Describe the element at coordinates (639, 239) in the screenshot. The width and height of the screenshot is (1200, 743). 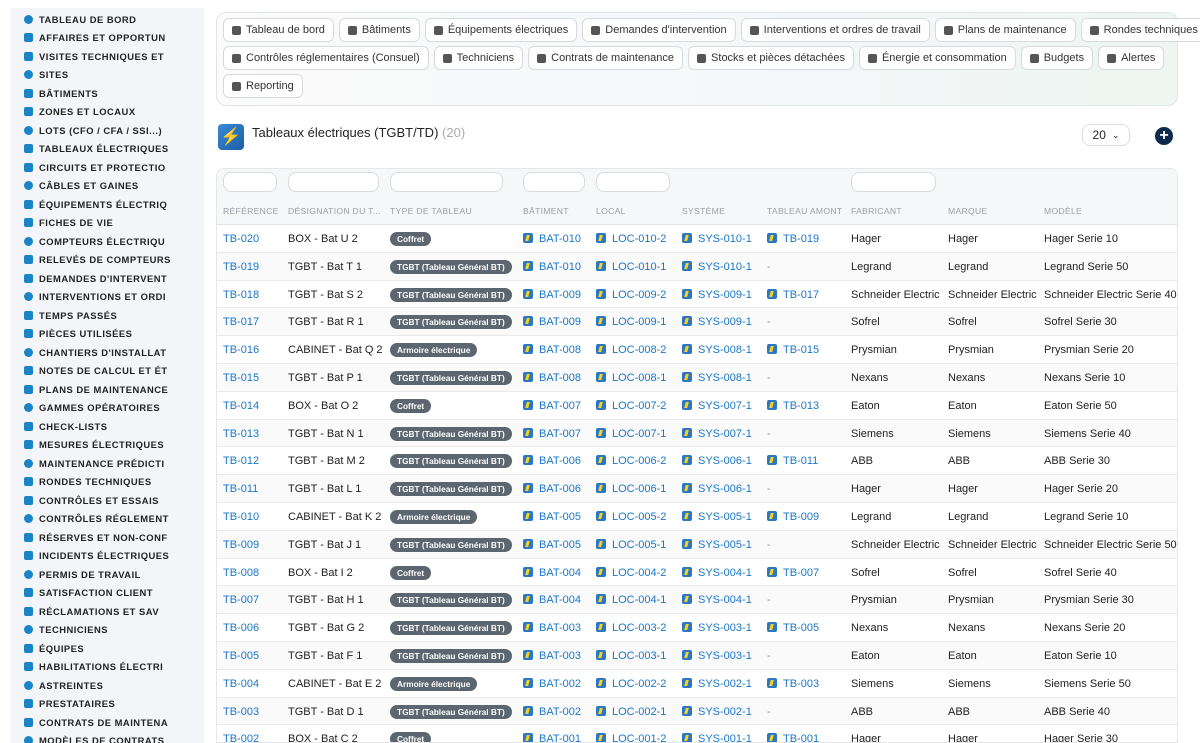
I see `link-local: LOC-010-2` at that location.